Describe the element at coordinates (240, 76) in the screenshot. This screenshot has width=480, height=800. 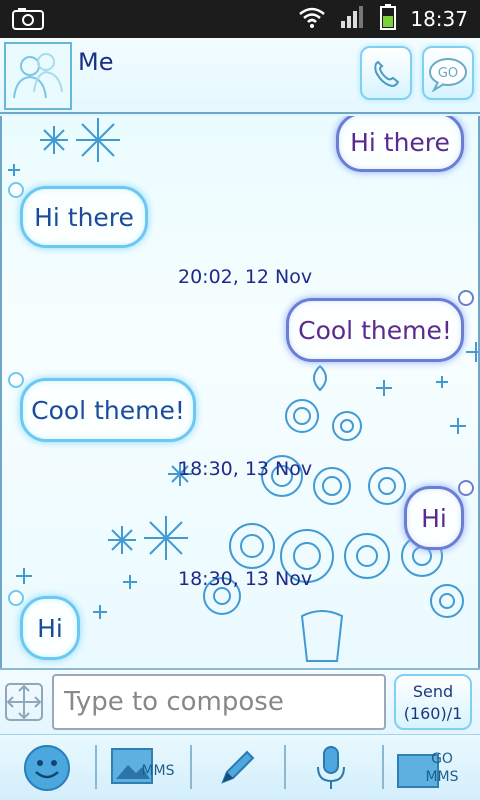
I see `conversation-header: Me GO` at that location.